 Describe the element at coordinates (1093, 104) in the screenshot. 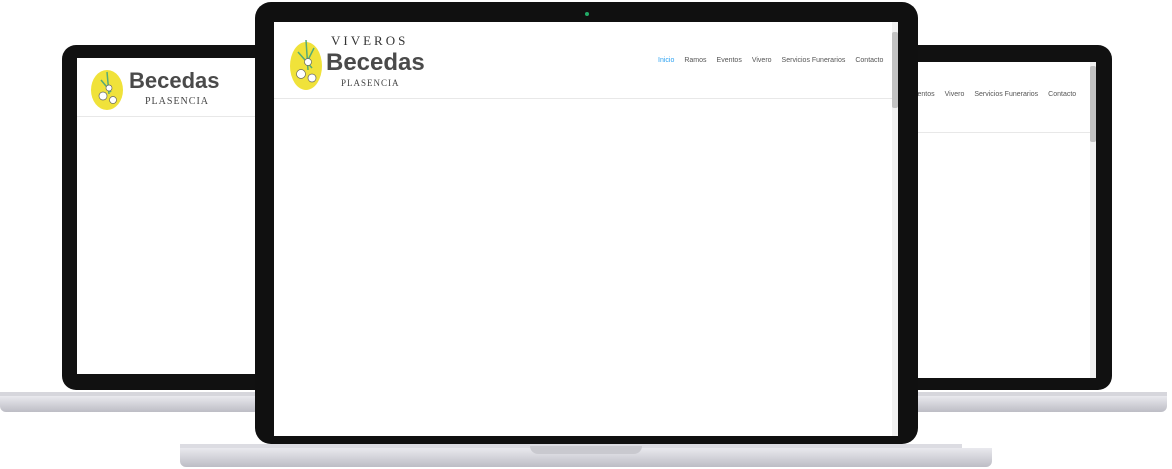

I see `right-scroll-thumb` at that location.